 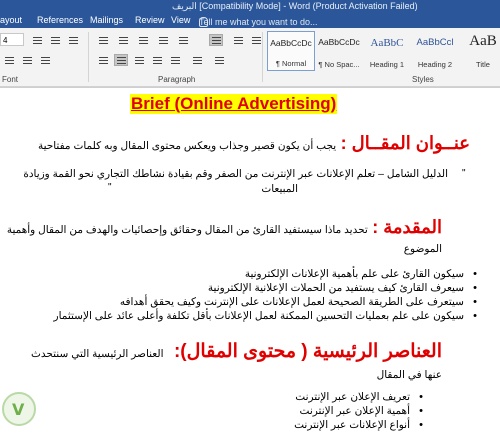 I want to click on section-intro-text-2: الموضوع, so click(x=422, y=249).